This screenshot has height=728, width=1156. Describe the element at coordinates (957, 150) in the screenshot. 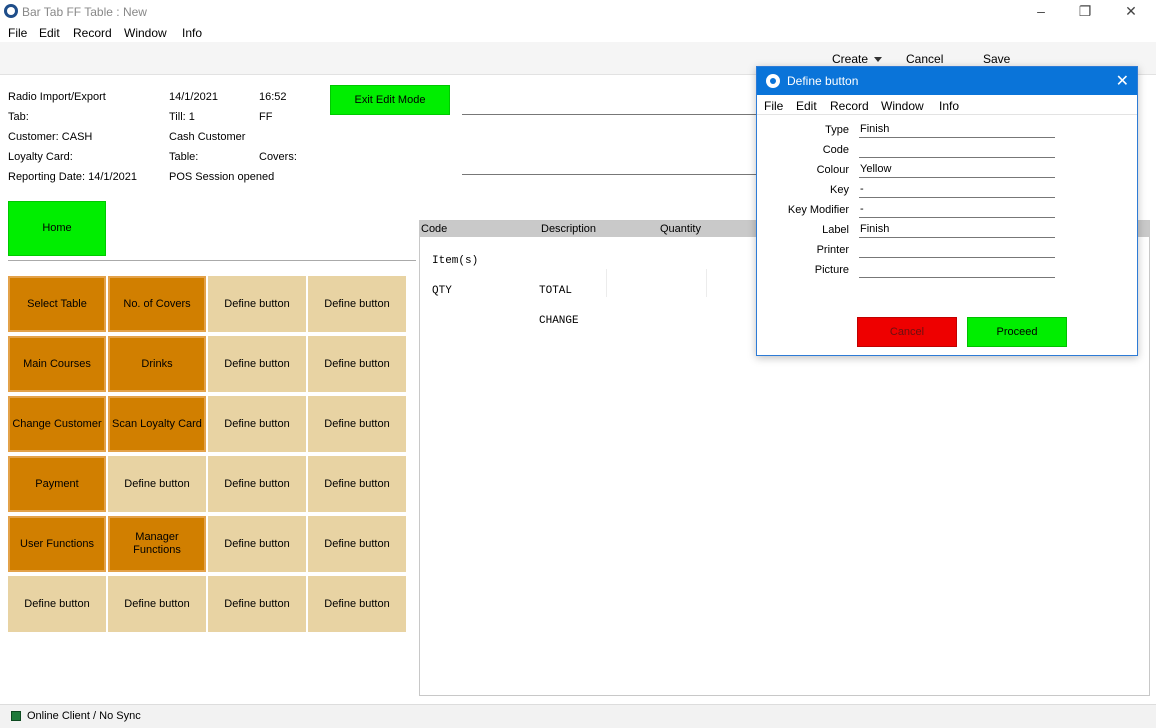

I see `code-field` at that location.